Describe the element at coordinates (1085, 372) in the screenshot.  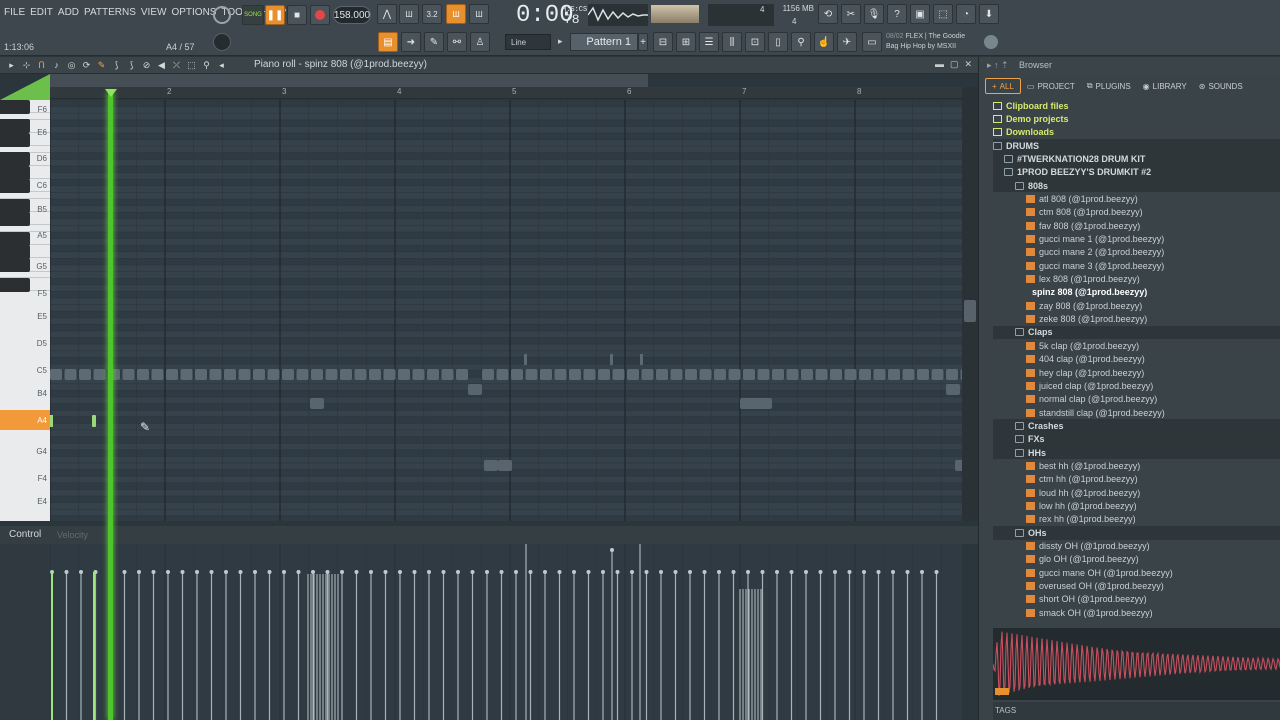
I see `browser-file-item: hey clap (@1prod.beezyy)` at that location.